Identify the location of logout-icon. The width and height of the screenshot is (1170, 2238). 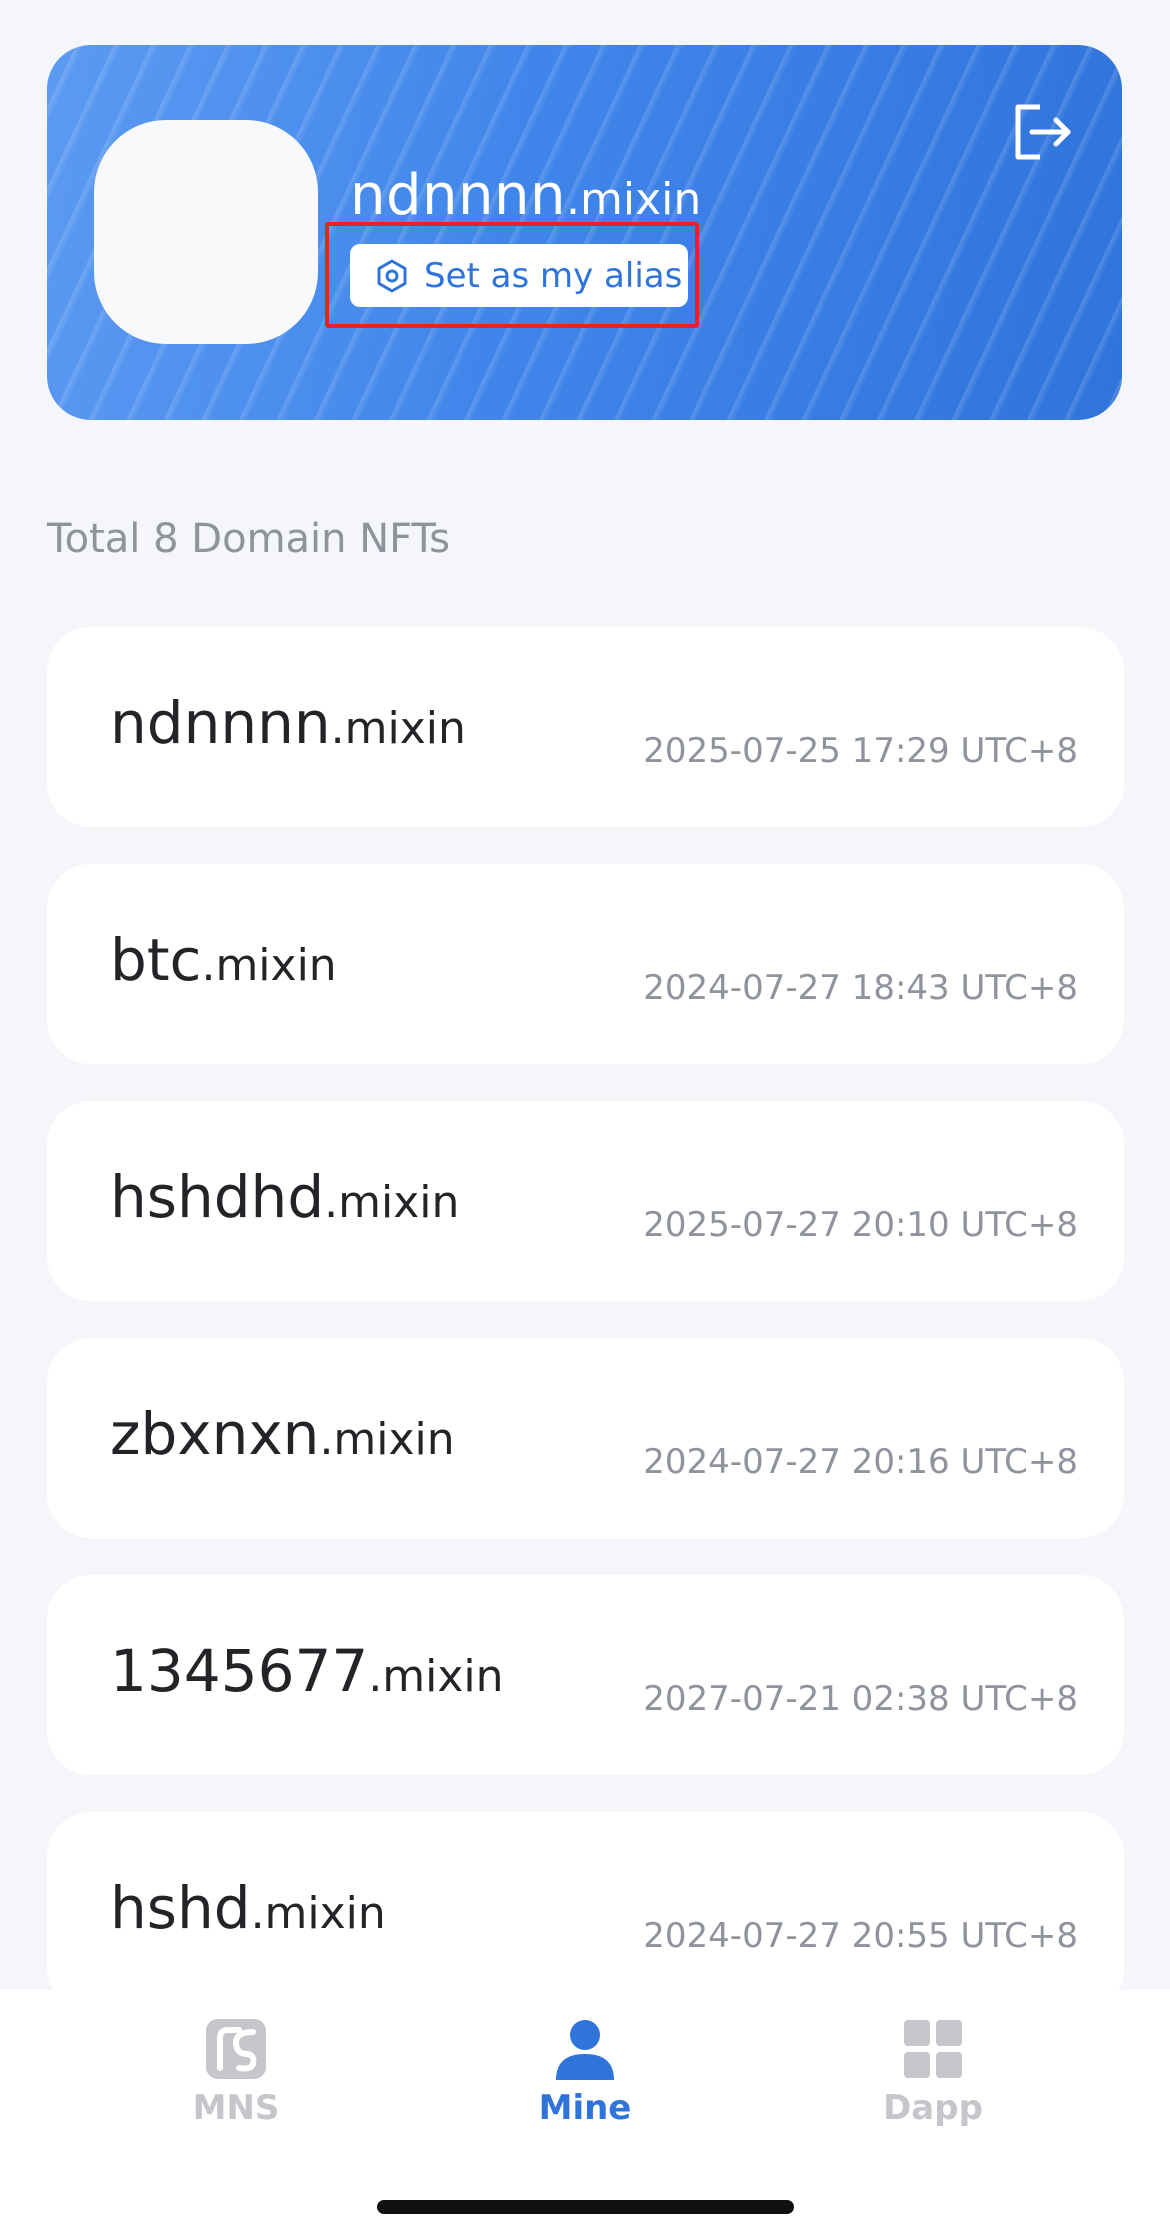
(1043, 132).